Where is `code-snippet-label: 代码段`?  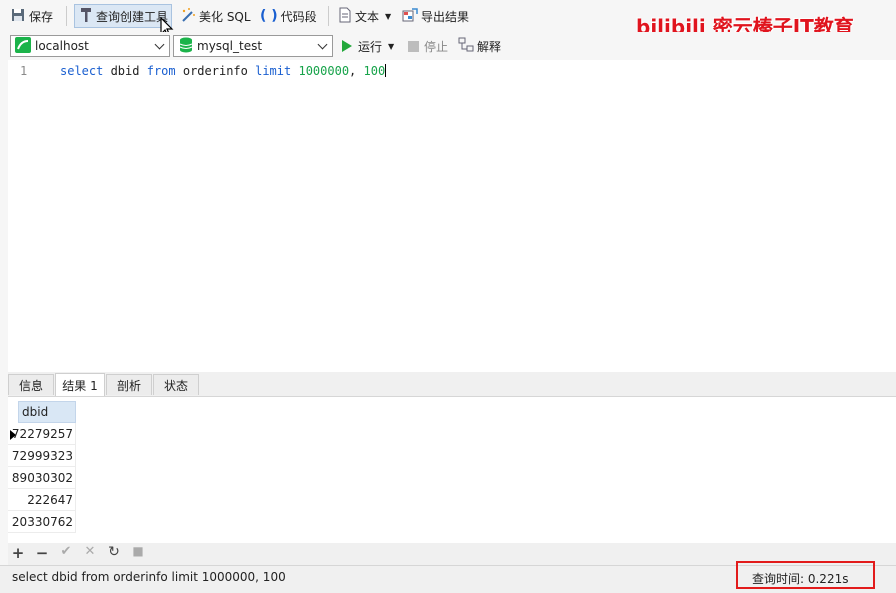
code-snippet-label: 代码段 is located at coordinates (298, 16).